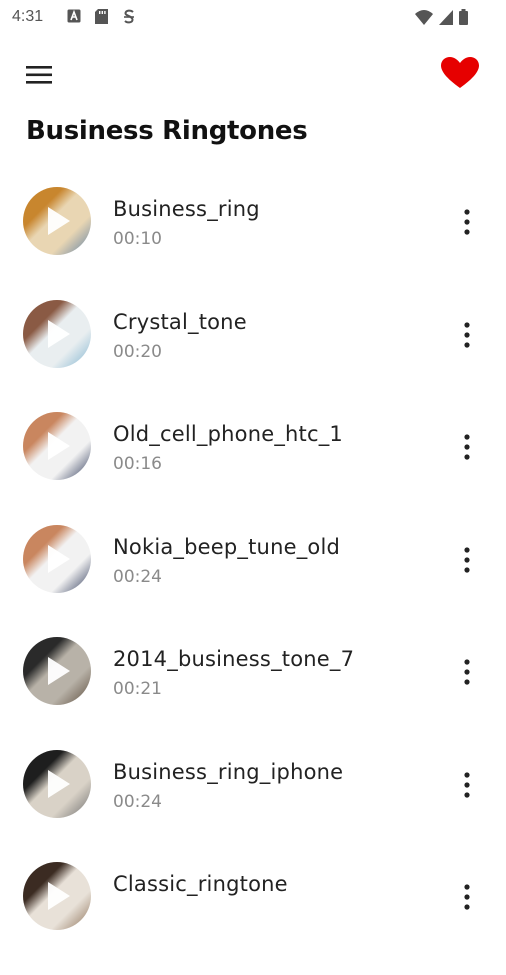 Image resolution: width=506 pixels, height=975 pixels. What do you see at coordinates (227, 546) in the screenshot?
I see `ringtone-title: Nokia_beep_tune_old` at bounding box center [227, 546].